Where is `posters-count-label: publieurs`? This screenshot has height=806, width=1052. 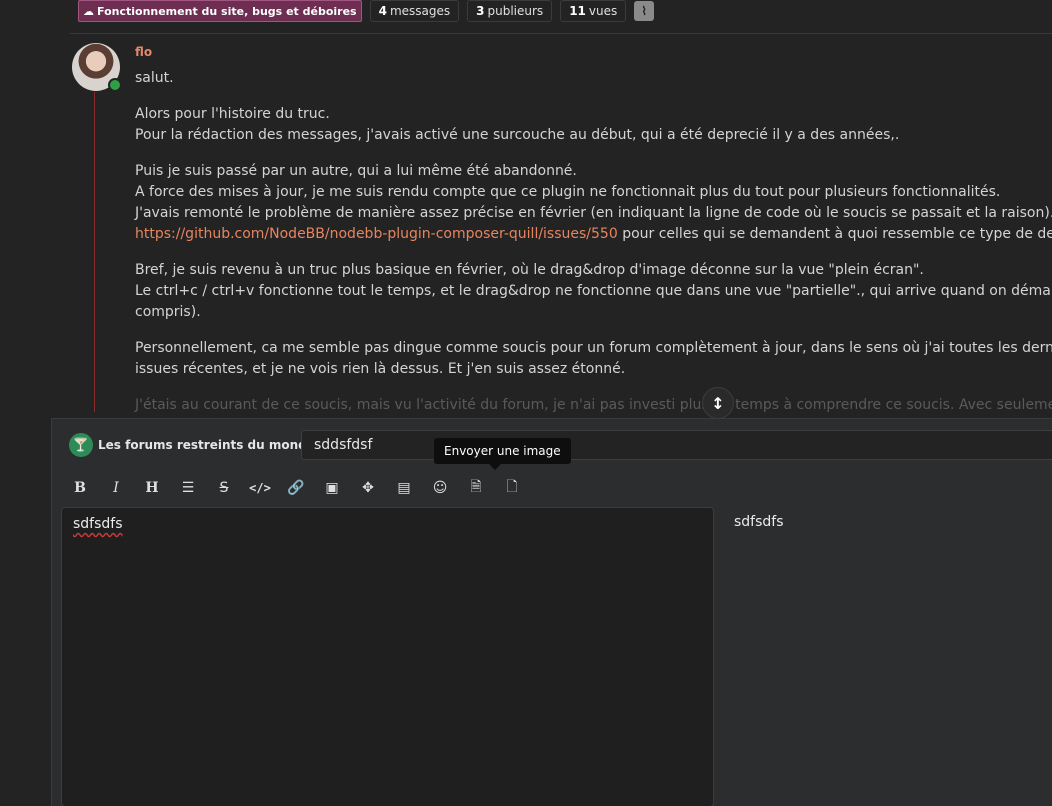
posters-count-label: publieurs is located at coordinates (515, 11).